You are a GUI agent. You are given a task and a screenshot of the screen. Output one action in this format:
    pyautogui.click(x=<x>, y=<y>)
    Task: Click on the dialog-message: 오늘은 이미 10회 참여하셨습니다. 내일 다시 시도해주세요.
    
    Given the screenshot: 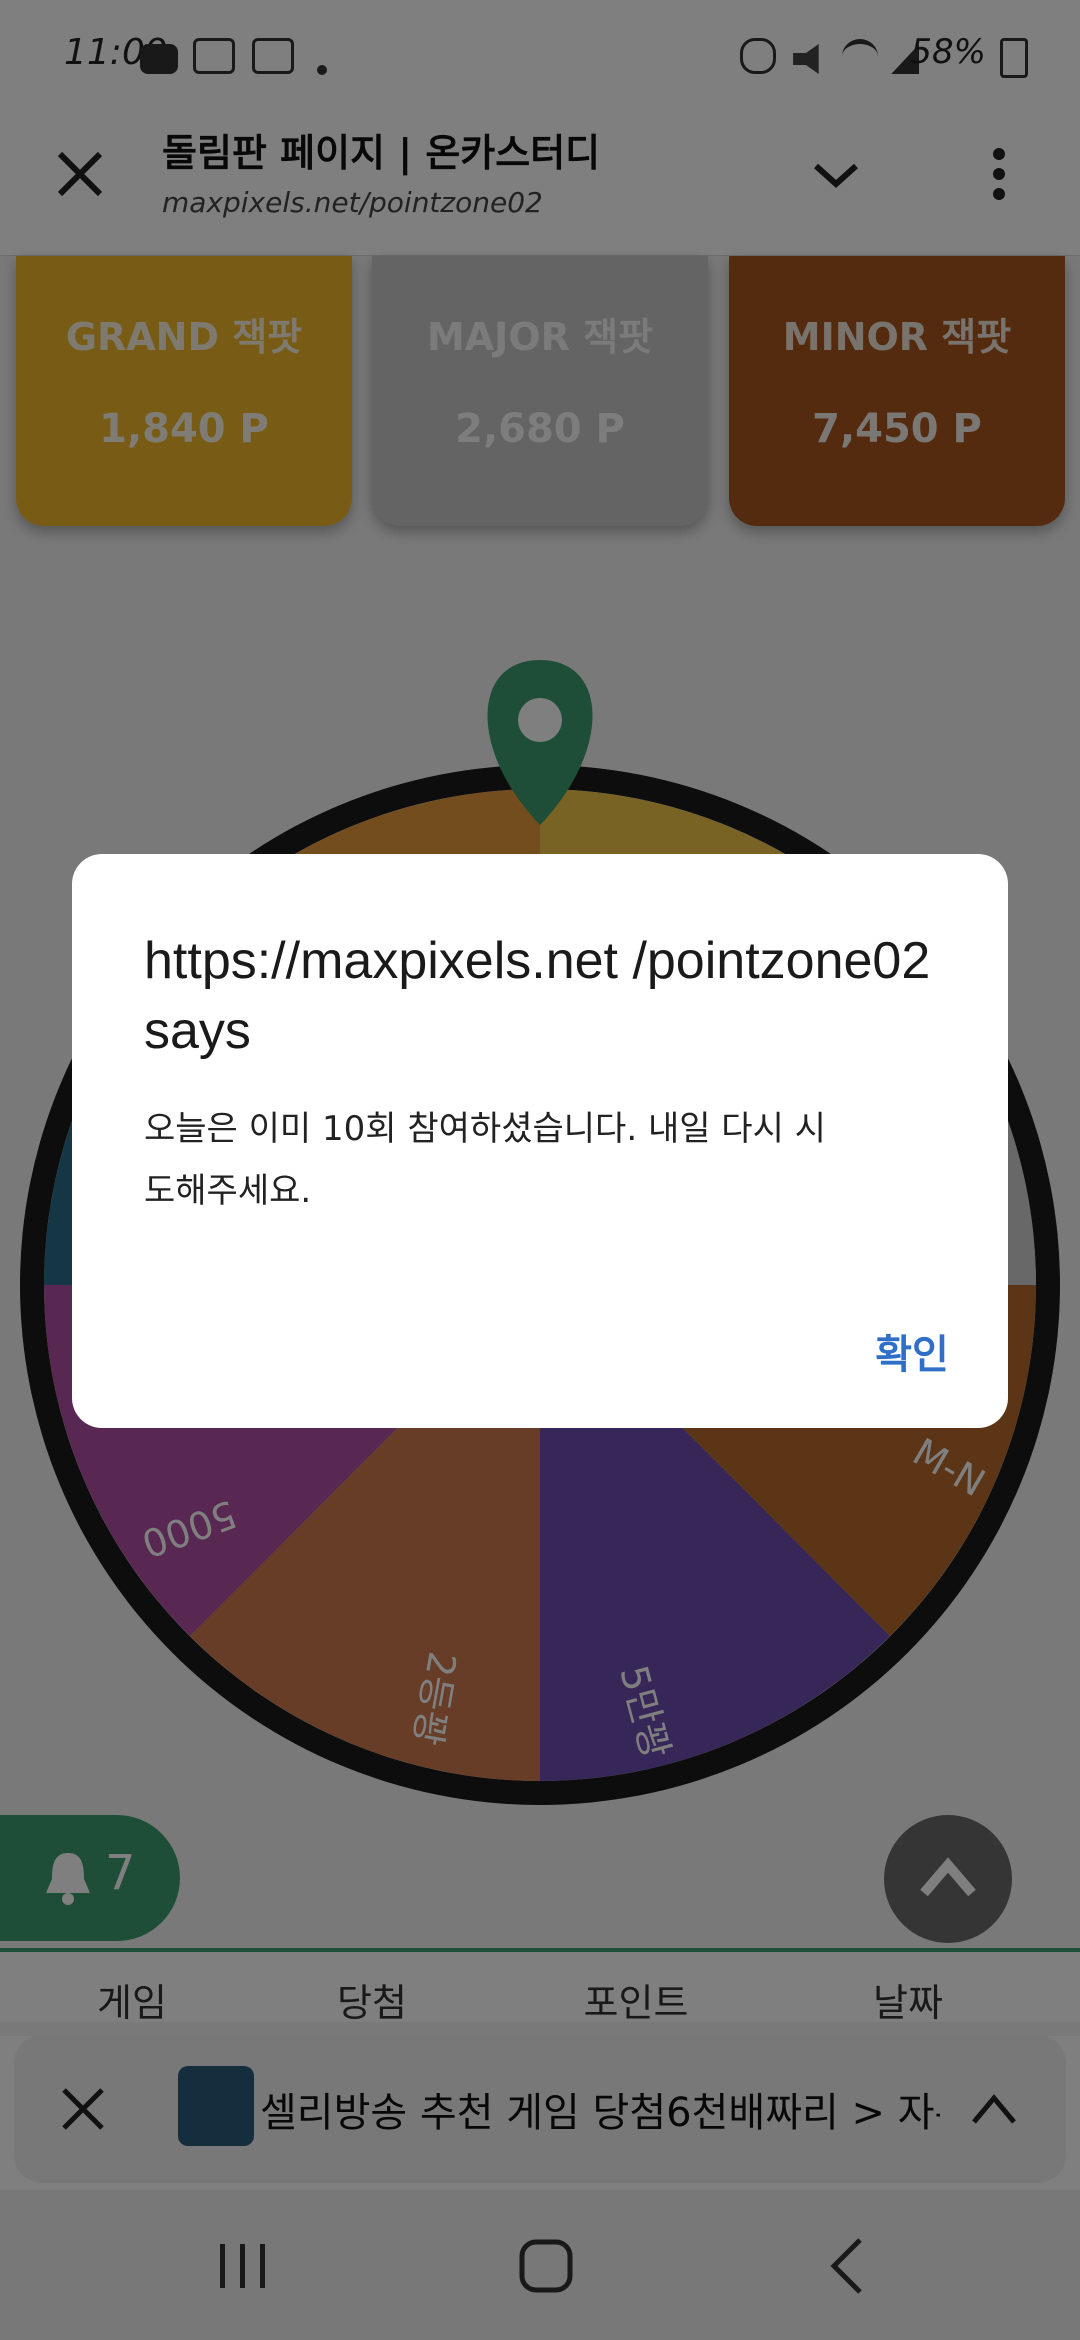 What is the action you would take?
    pyautogui.click(x=485, y=1160)
    